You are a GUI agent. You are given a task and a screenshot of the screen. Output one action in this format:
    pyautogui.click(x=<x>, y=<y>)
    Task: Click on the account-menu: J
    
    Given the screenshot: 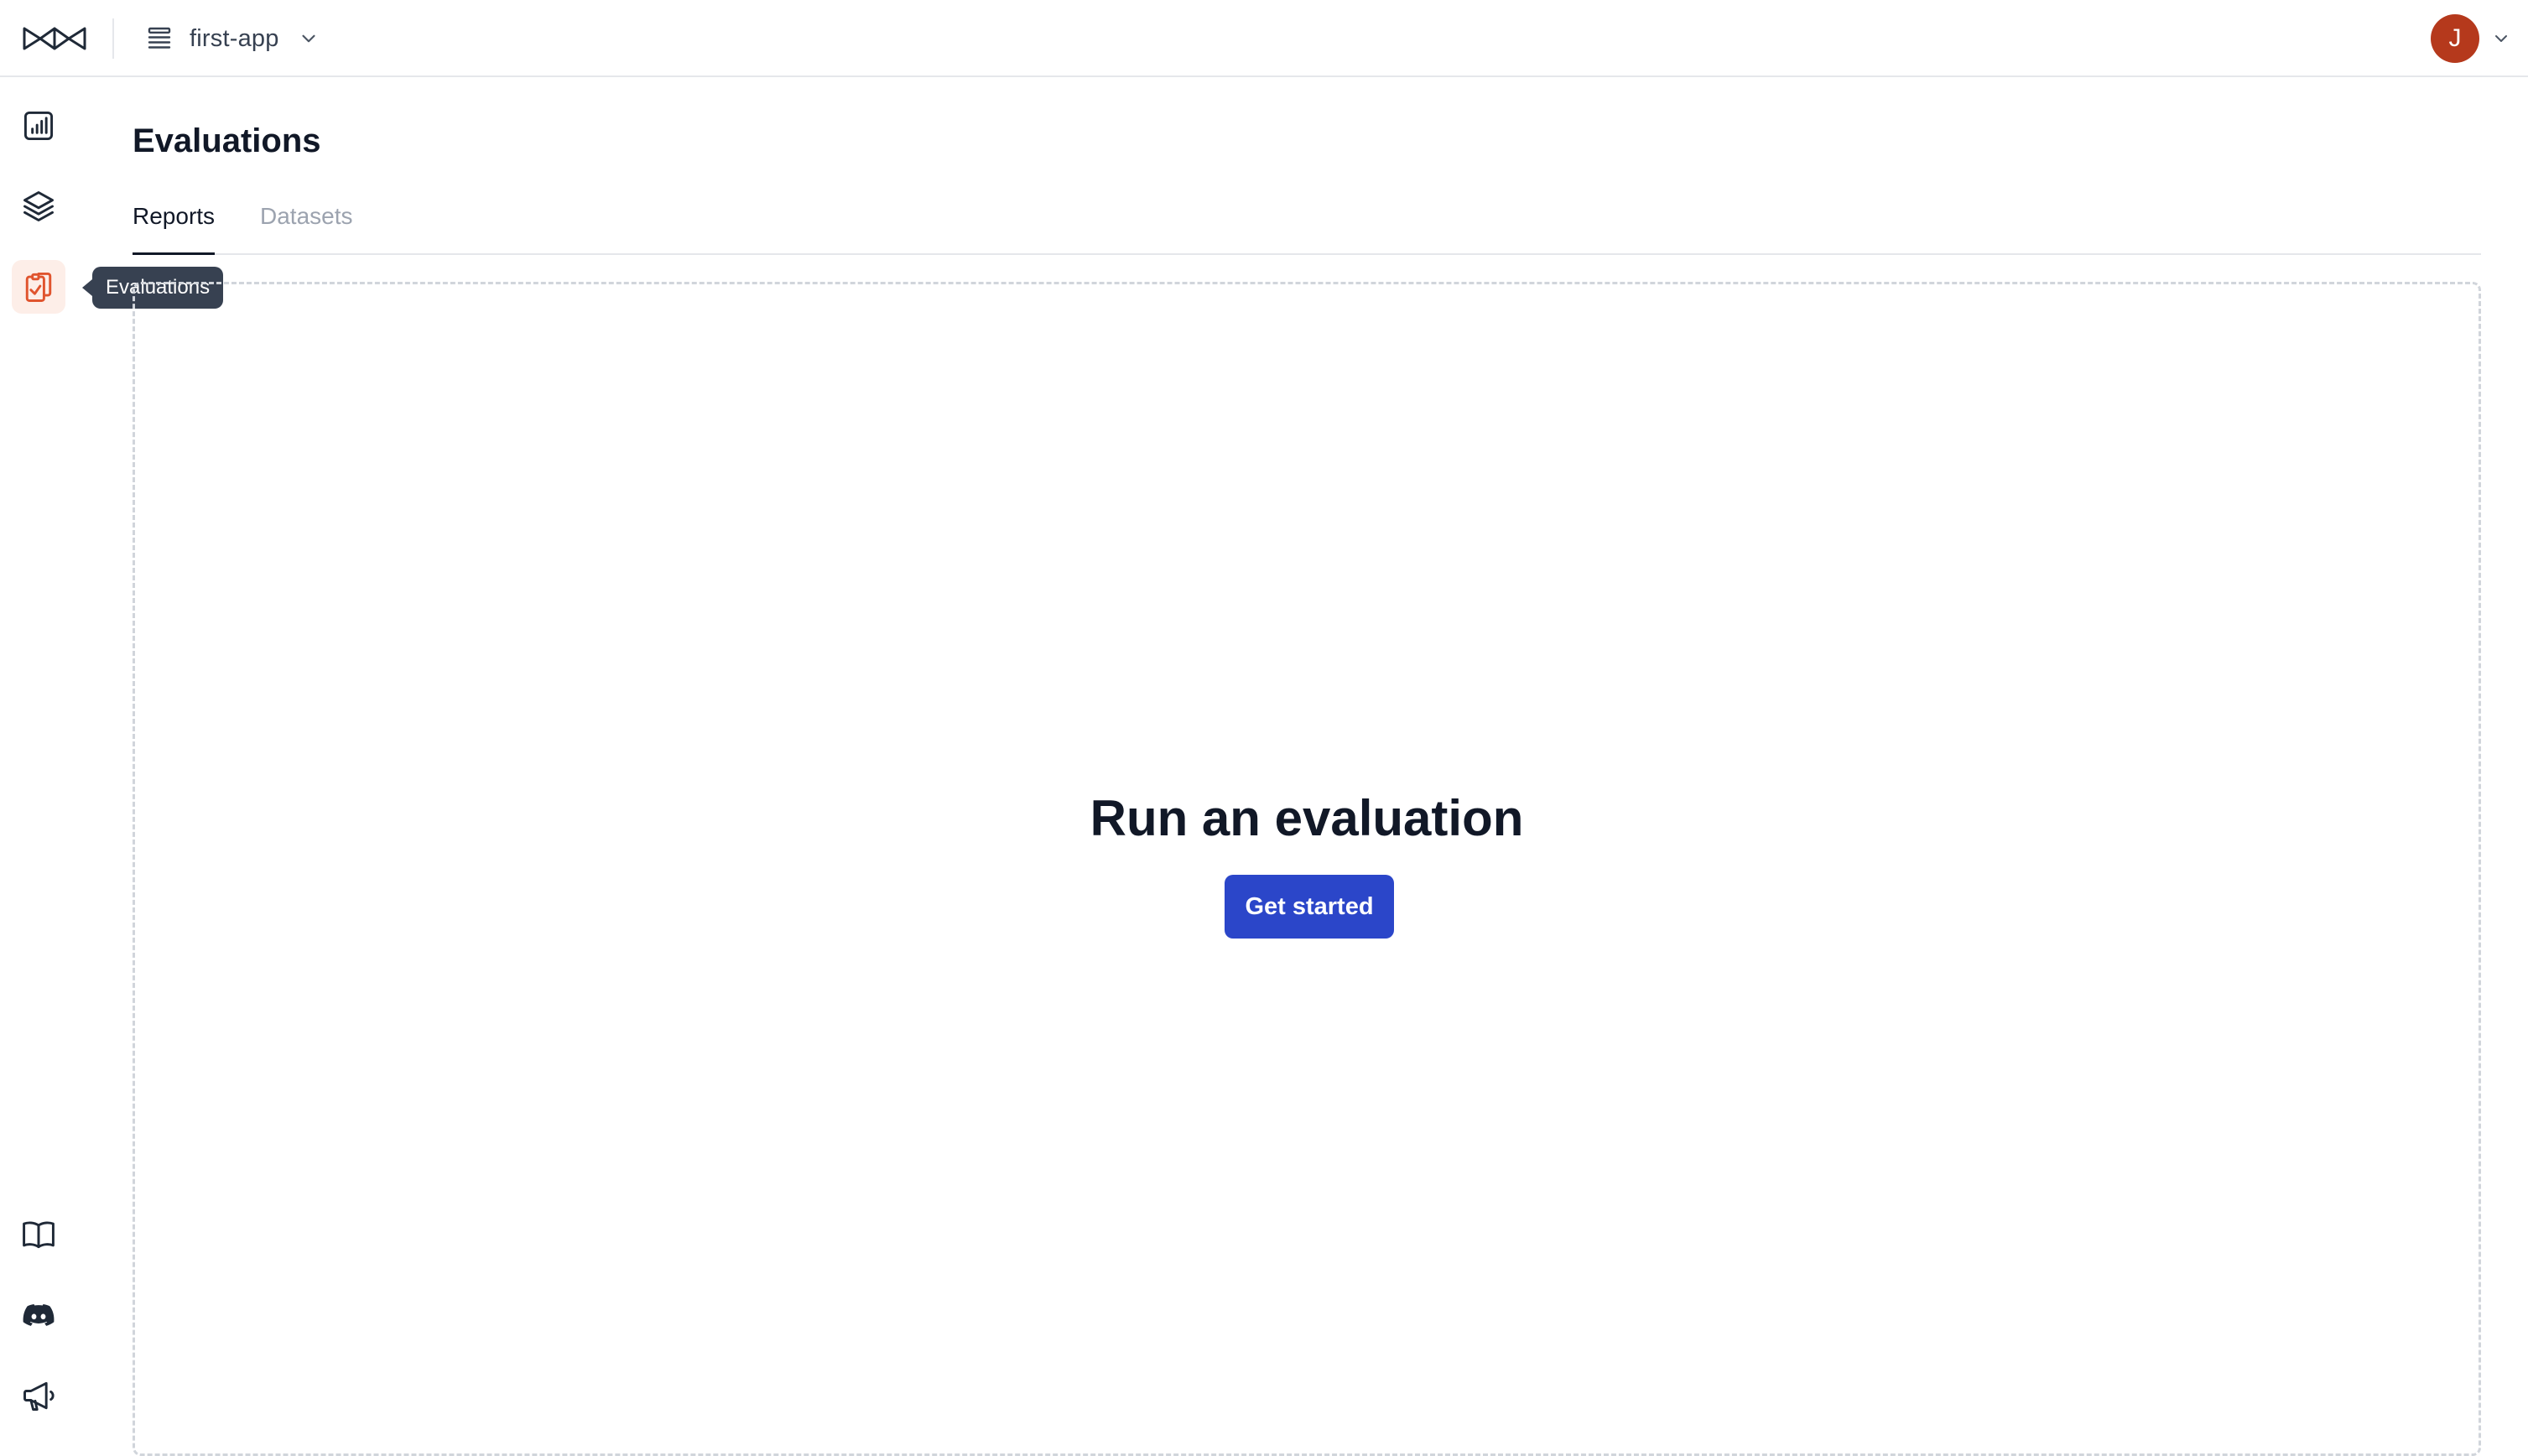 What is the action you would take?
    pyautogui.click(x=2471, y=38)
    